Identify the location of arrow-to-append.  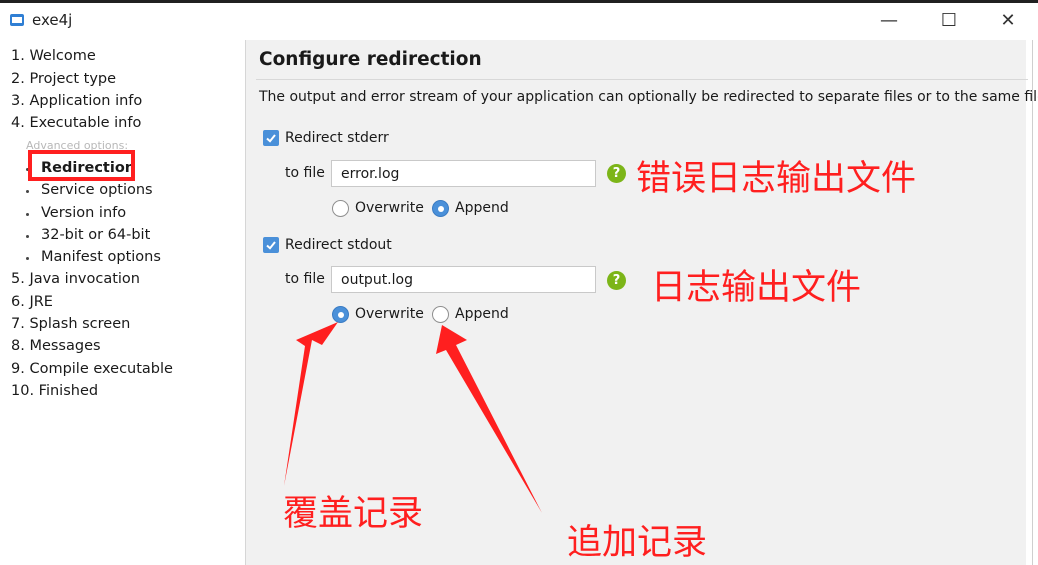
(489, 419).